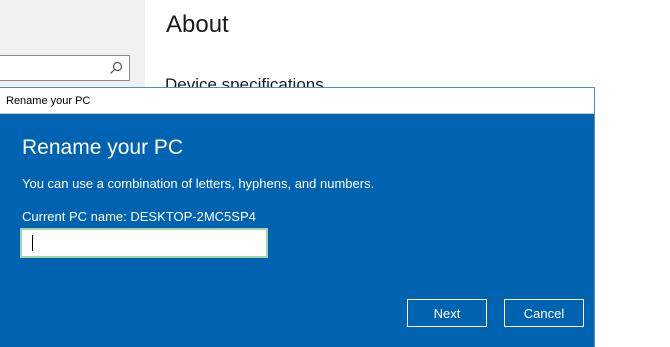 The width and height of the screenshot is (670, 347). I want to click on page-title: About, so click(197, 24).